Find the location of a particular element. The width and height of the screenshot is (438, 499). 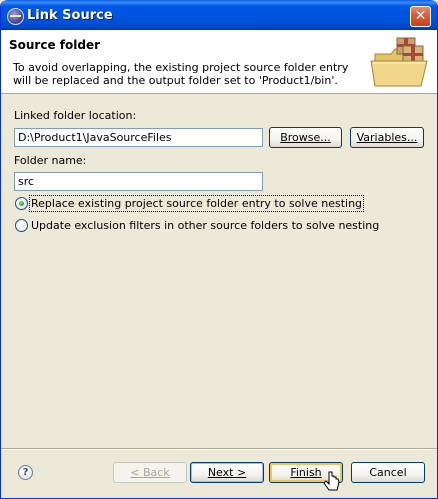

folder-name-input: src is located at coordinates (138, 181).